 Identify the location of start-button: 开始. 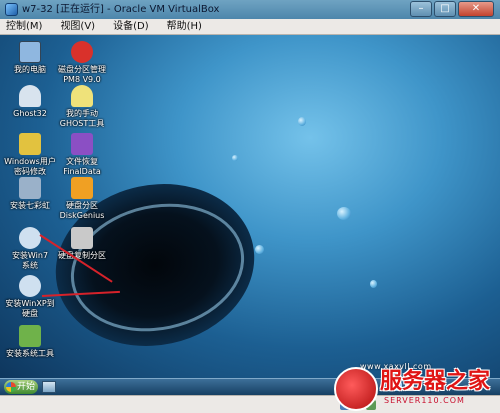
(21, 387).